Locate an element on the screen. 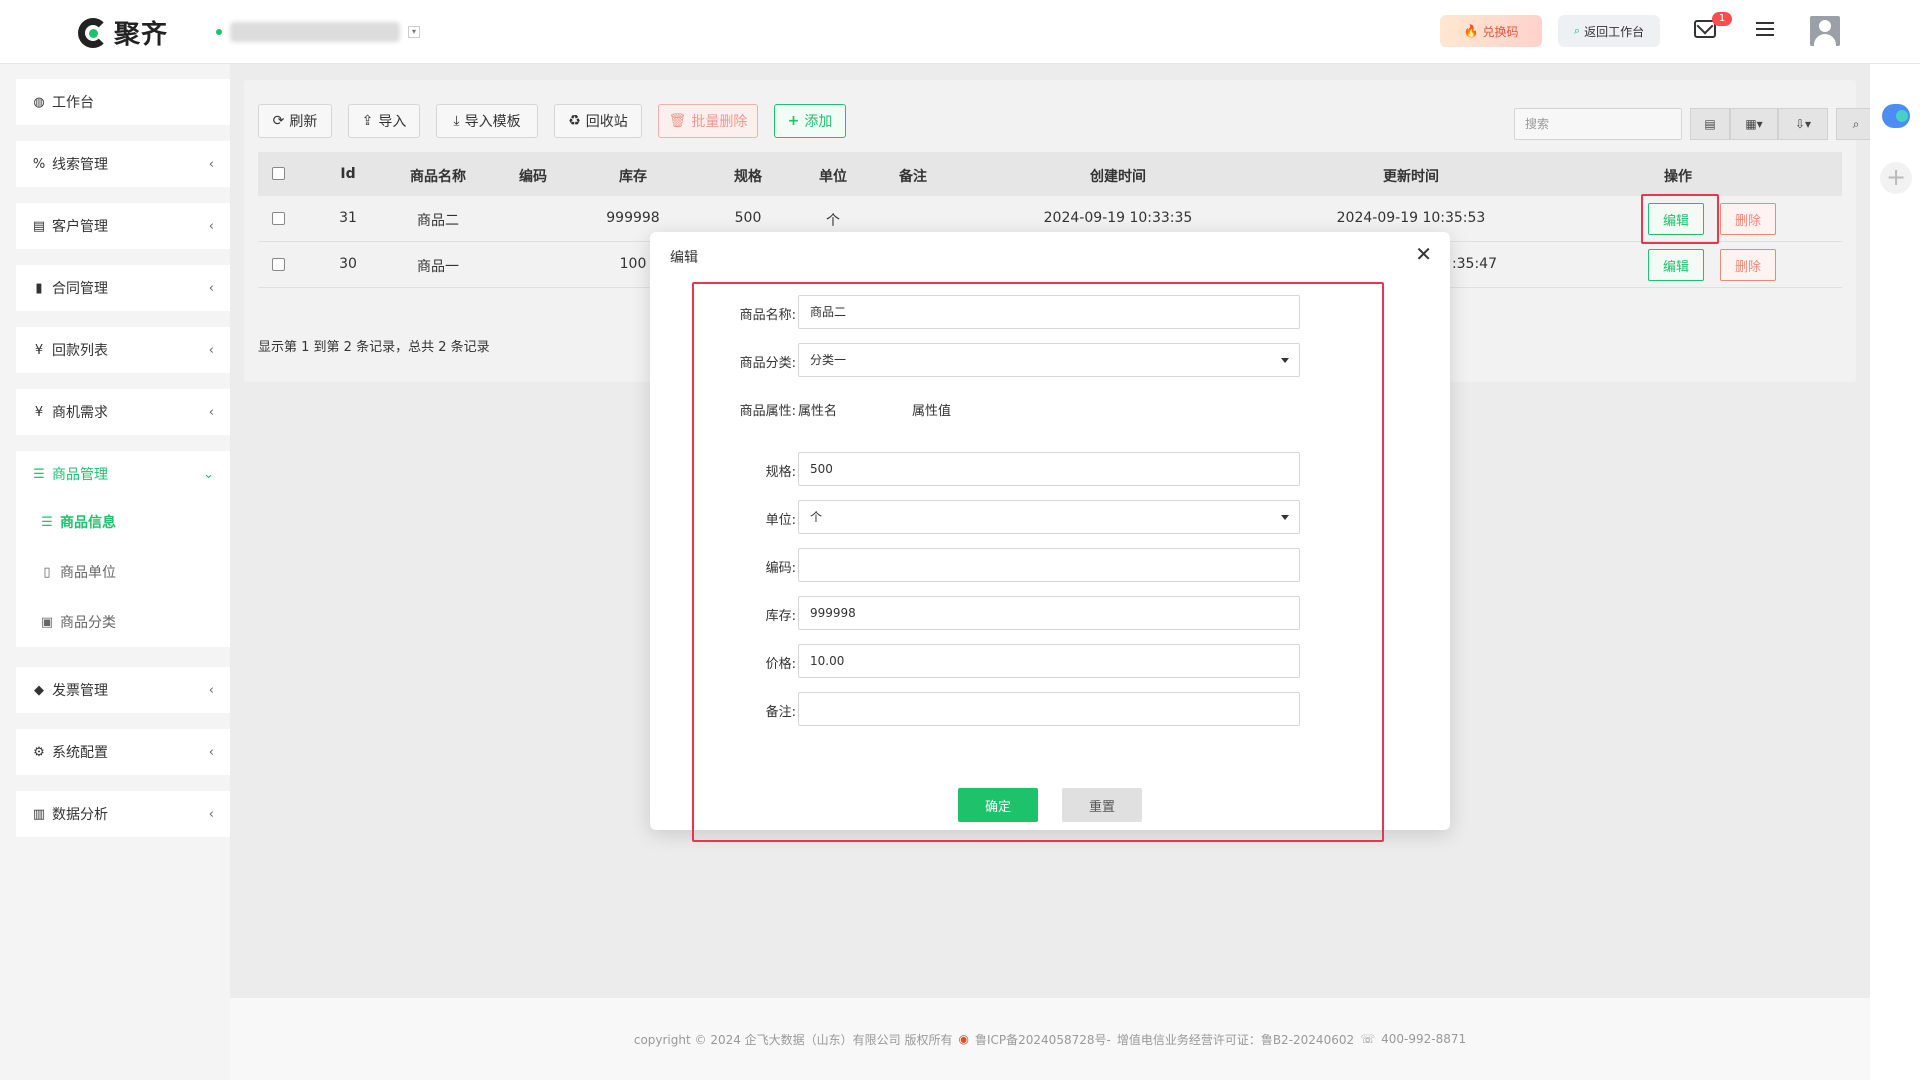 The width and height of the screenshot is (1920, 1080). toggle-view-button: ▤ is located at coordinates (1710, 124).